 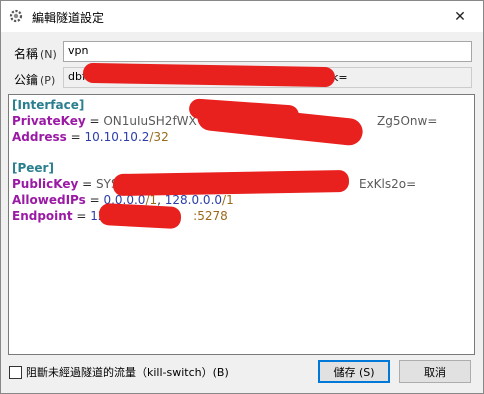 What do you see at coordinates (117, 136) in the screenshot?
I see `address-ip: 10.10.10.2` at bounding box center [117, 136].